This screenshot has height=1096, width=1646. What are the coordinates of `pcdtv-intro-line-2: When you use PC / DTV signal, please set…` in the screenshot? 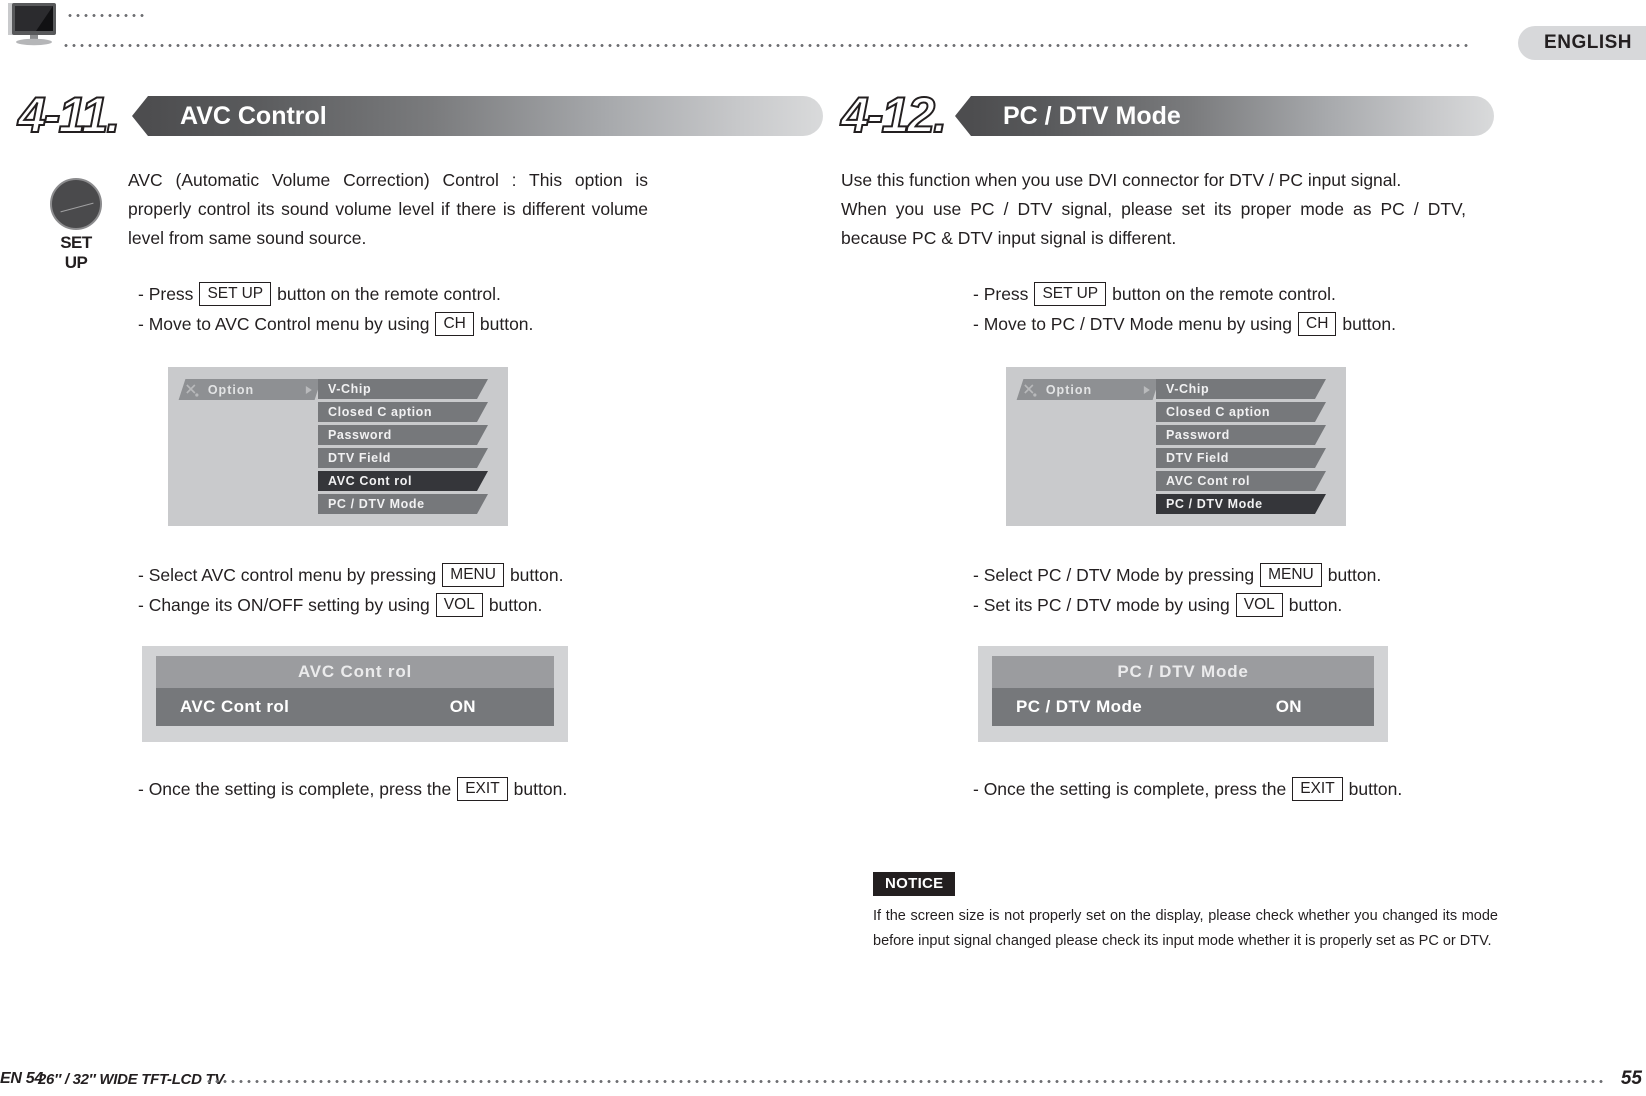 It's located at (1153, 223).